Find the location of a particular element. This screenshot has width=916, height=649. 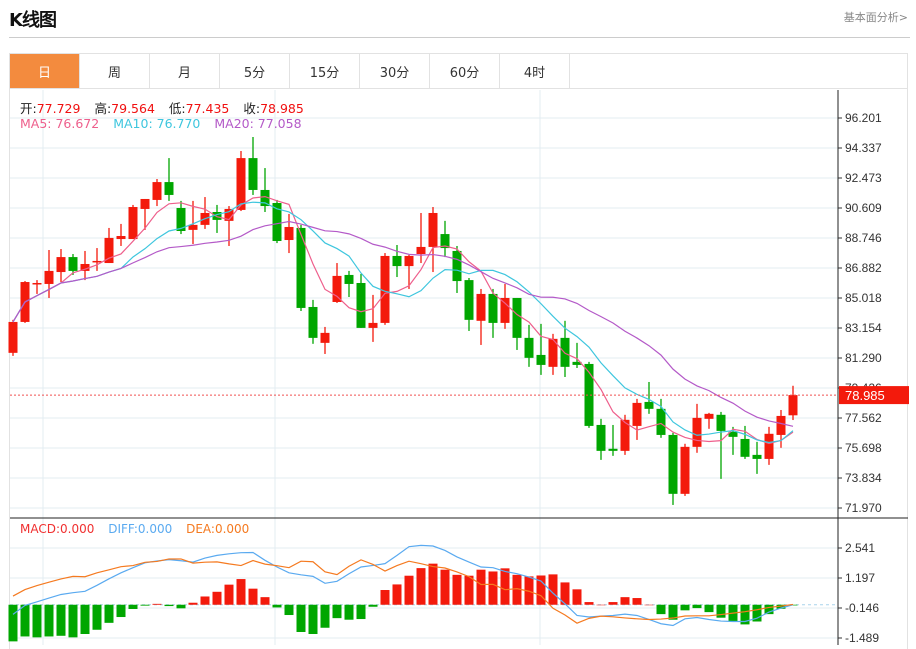

macd-tick-label: -1.489 is located at coordinates (862, 638).